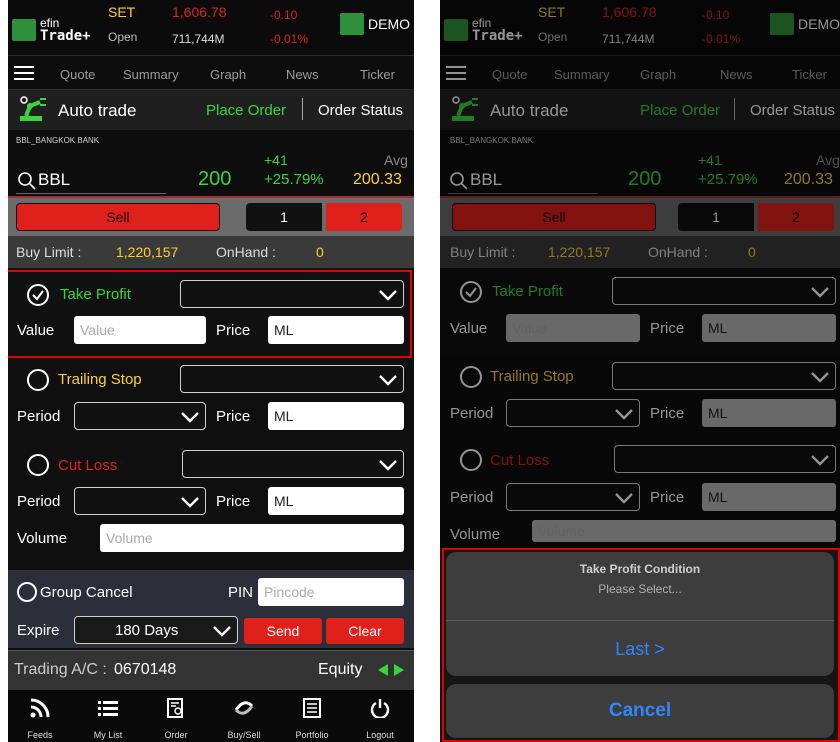 The image size is (840, 742). Describe the element at coordinates (721, 39) in the screenshot. I see `index-change-pct: -0.01%` at that location.